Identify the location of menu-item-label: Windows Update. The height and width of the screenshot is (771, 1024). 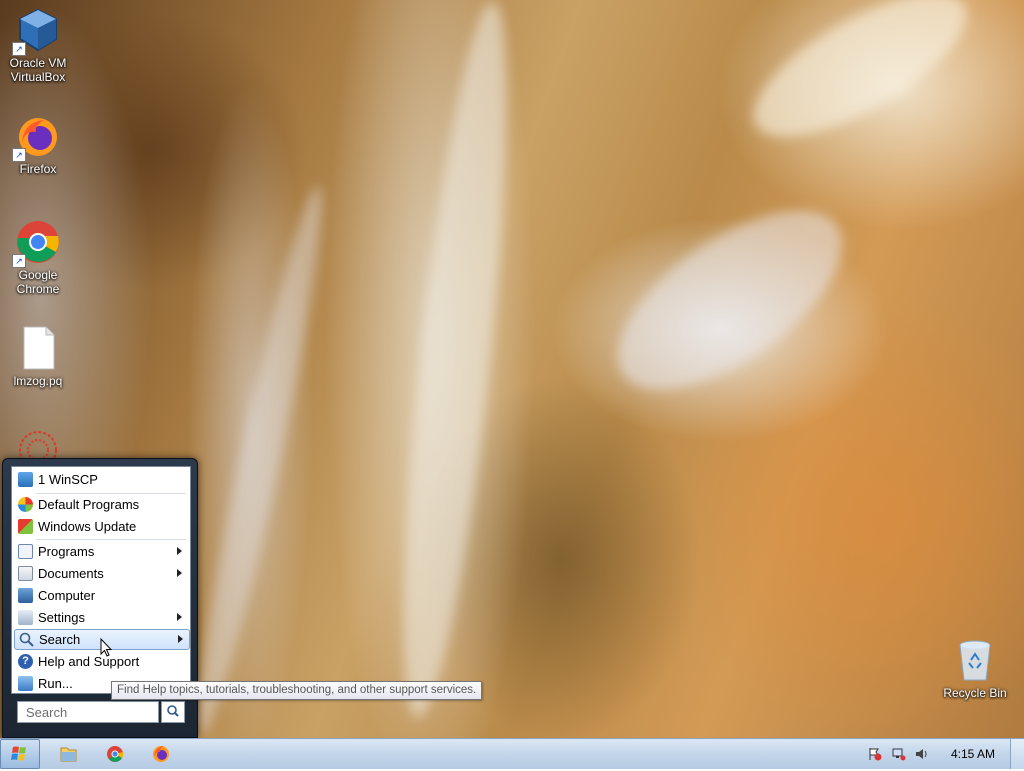
(87, 526).